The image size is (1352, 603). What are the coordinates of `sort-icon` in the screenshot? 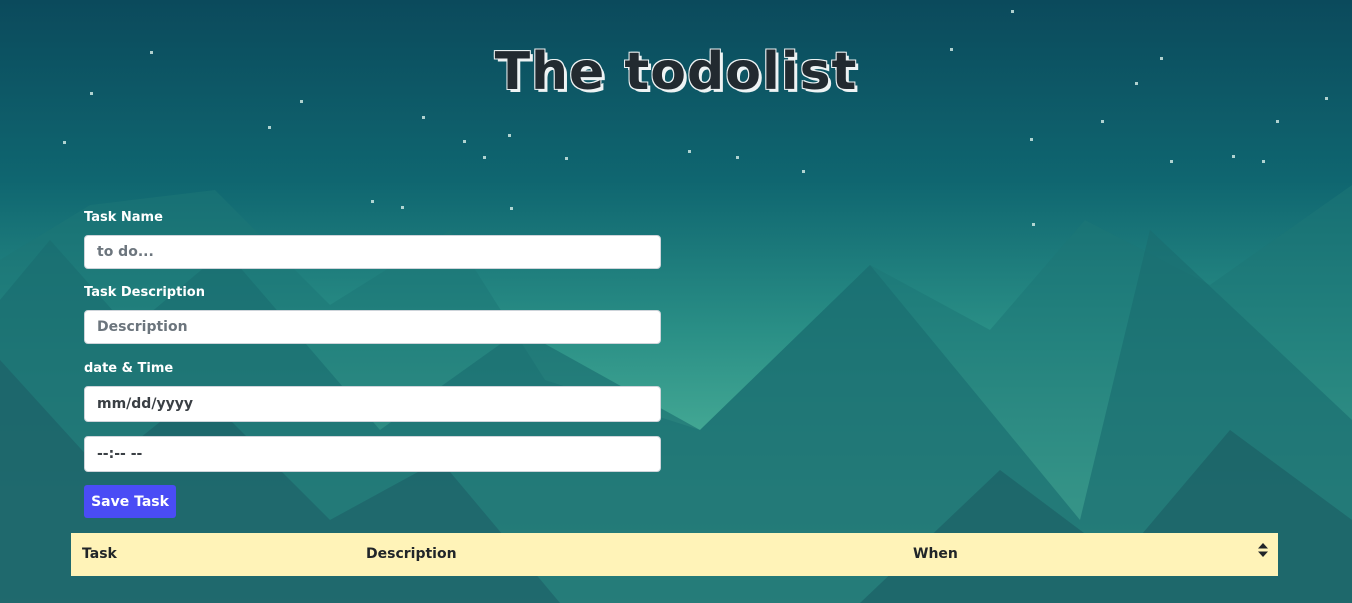 It's located at (1263, 550).